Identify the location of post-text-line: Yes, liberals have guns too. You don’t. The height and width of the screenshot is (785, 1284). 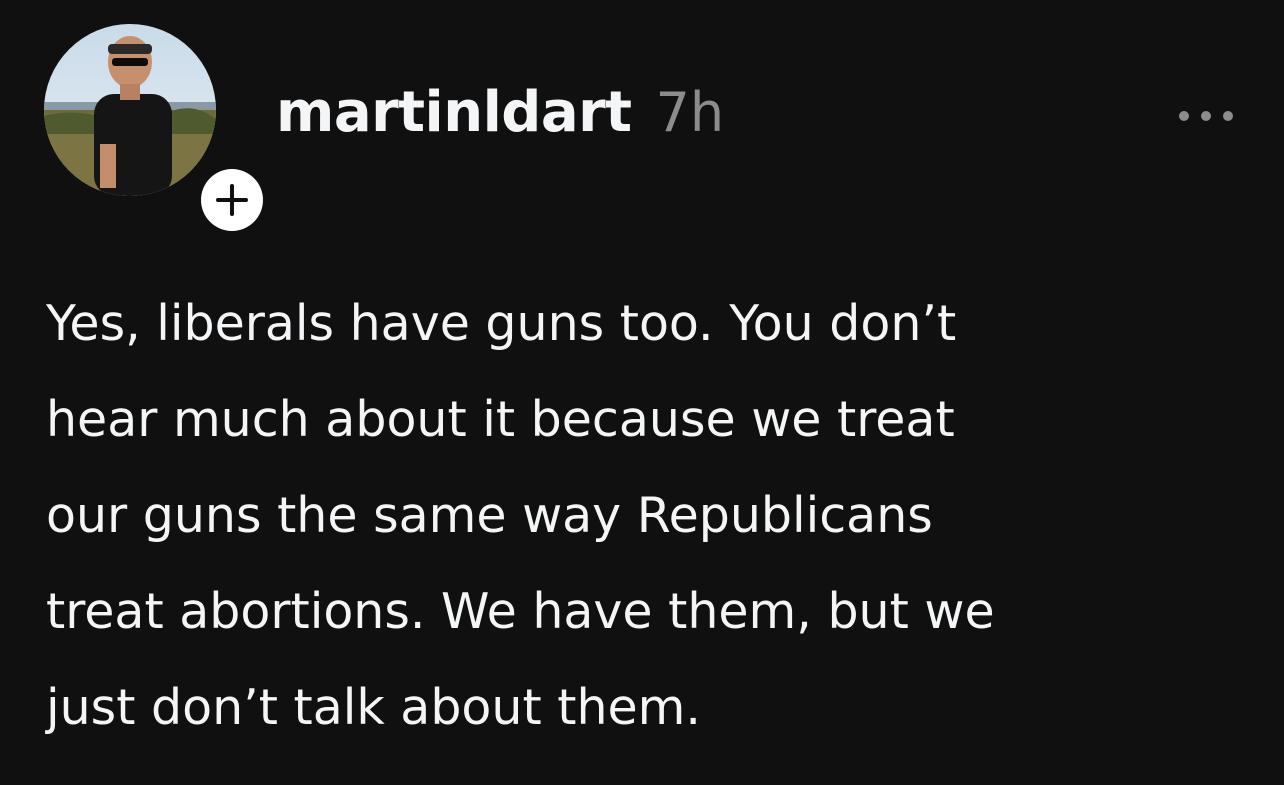
(501, 323).